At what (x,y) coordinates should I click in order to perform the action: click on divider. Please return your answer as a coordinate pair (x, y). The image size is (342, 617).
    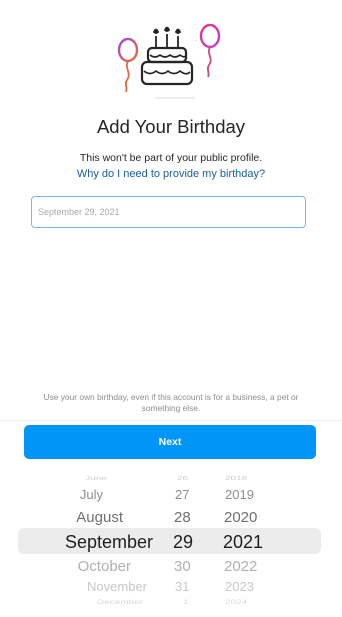
    Looking at the image, I should click on (171, 420).